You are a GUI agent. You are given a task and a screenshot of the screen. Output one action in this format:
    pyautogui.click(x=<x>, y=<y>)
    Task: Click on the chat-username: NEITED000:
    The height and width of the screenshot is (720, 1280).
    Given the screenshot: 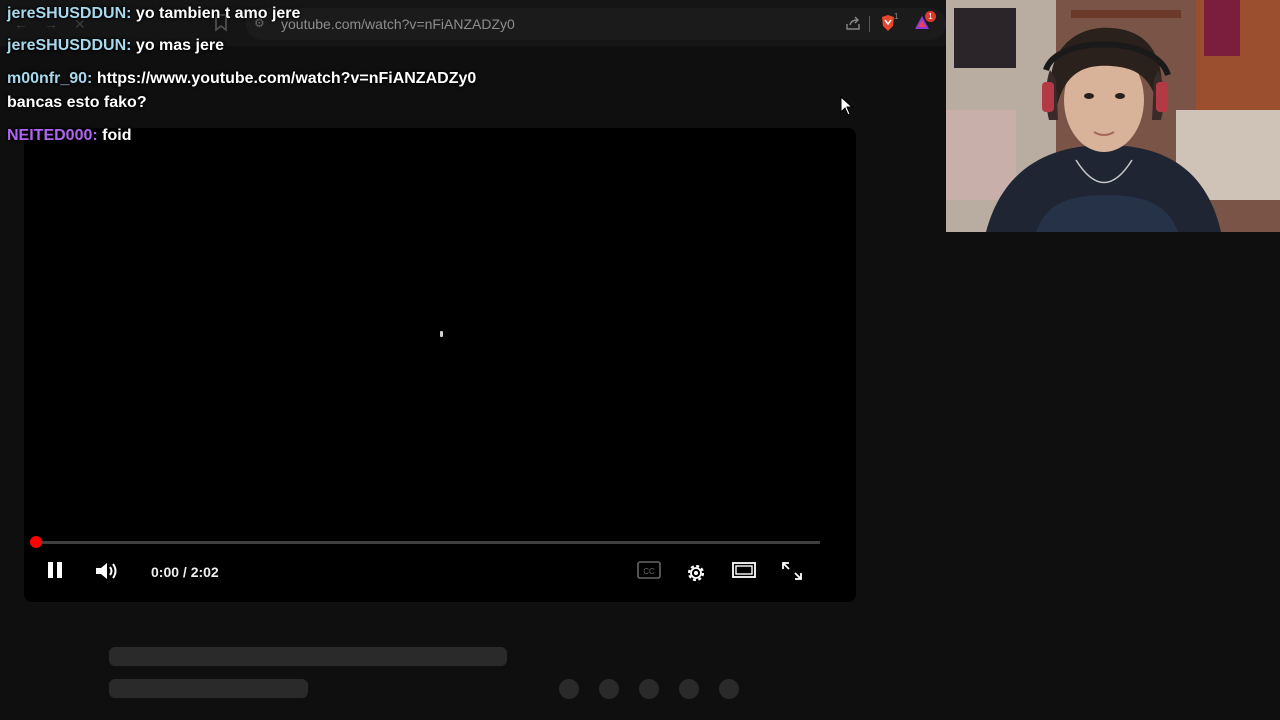 What is the action you would take?
    pyautogui.click(x=52, y=135)
    